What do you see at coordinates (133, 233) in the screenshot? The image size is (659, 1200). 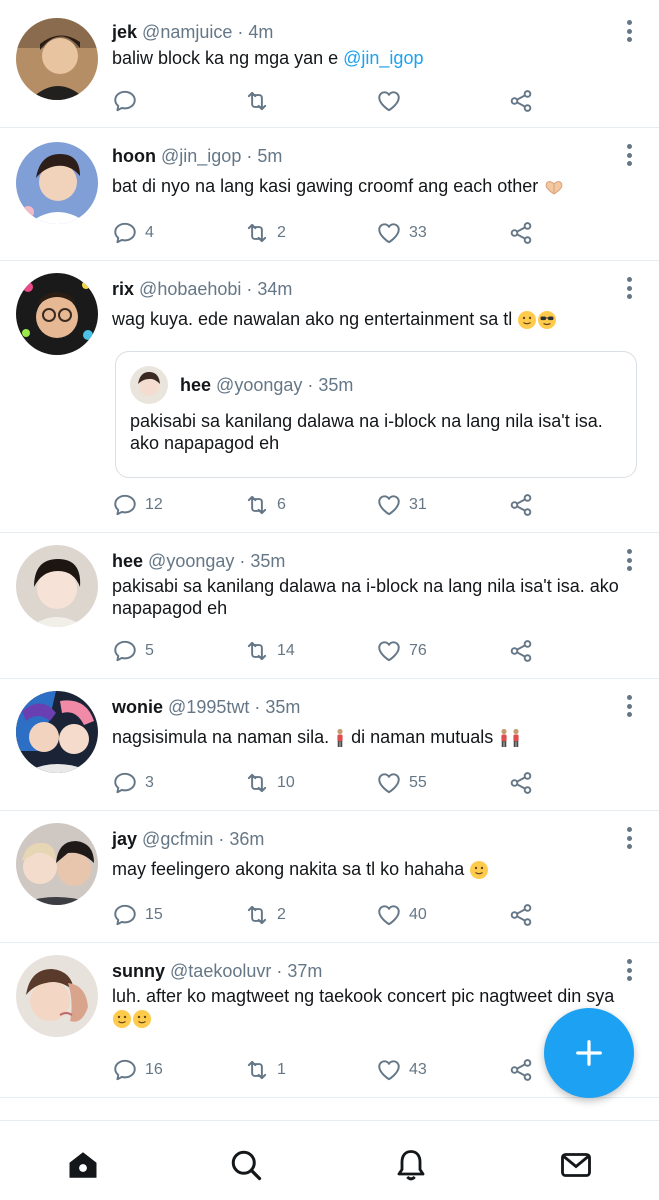 I see `reply-button: 4` at bounding box center [133, 233].